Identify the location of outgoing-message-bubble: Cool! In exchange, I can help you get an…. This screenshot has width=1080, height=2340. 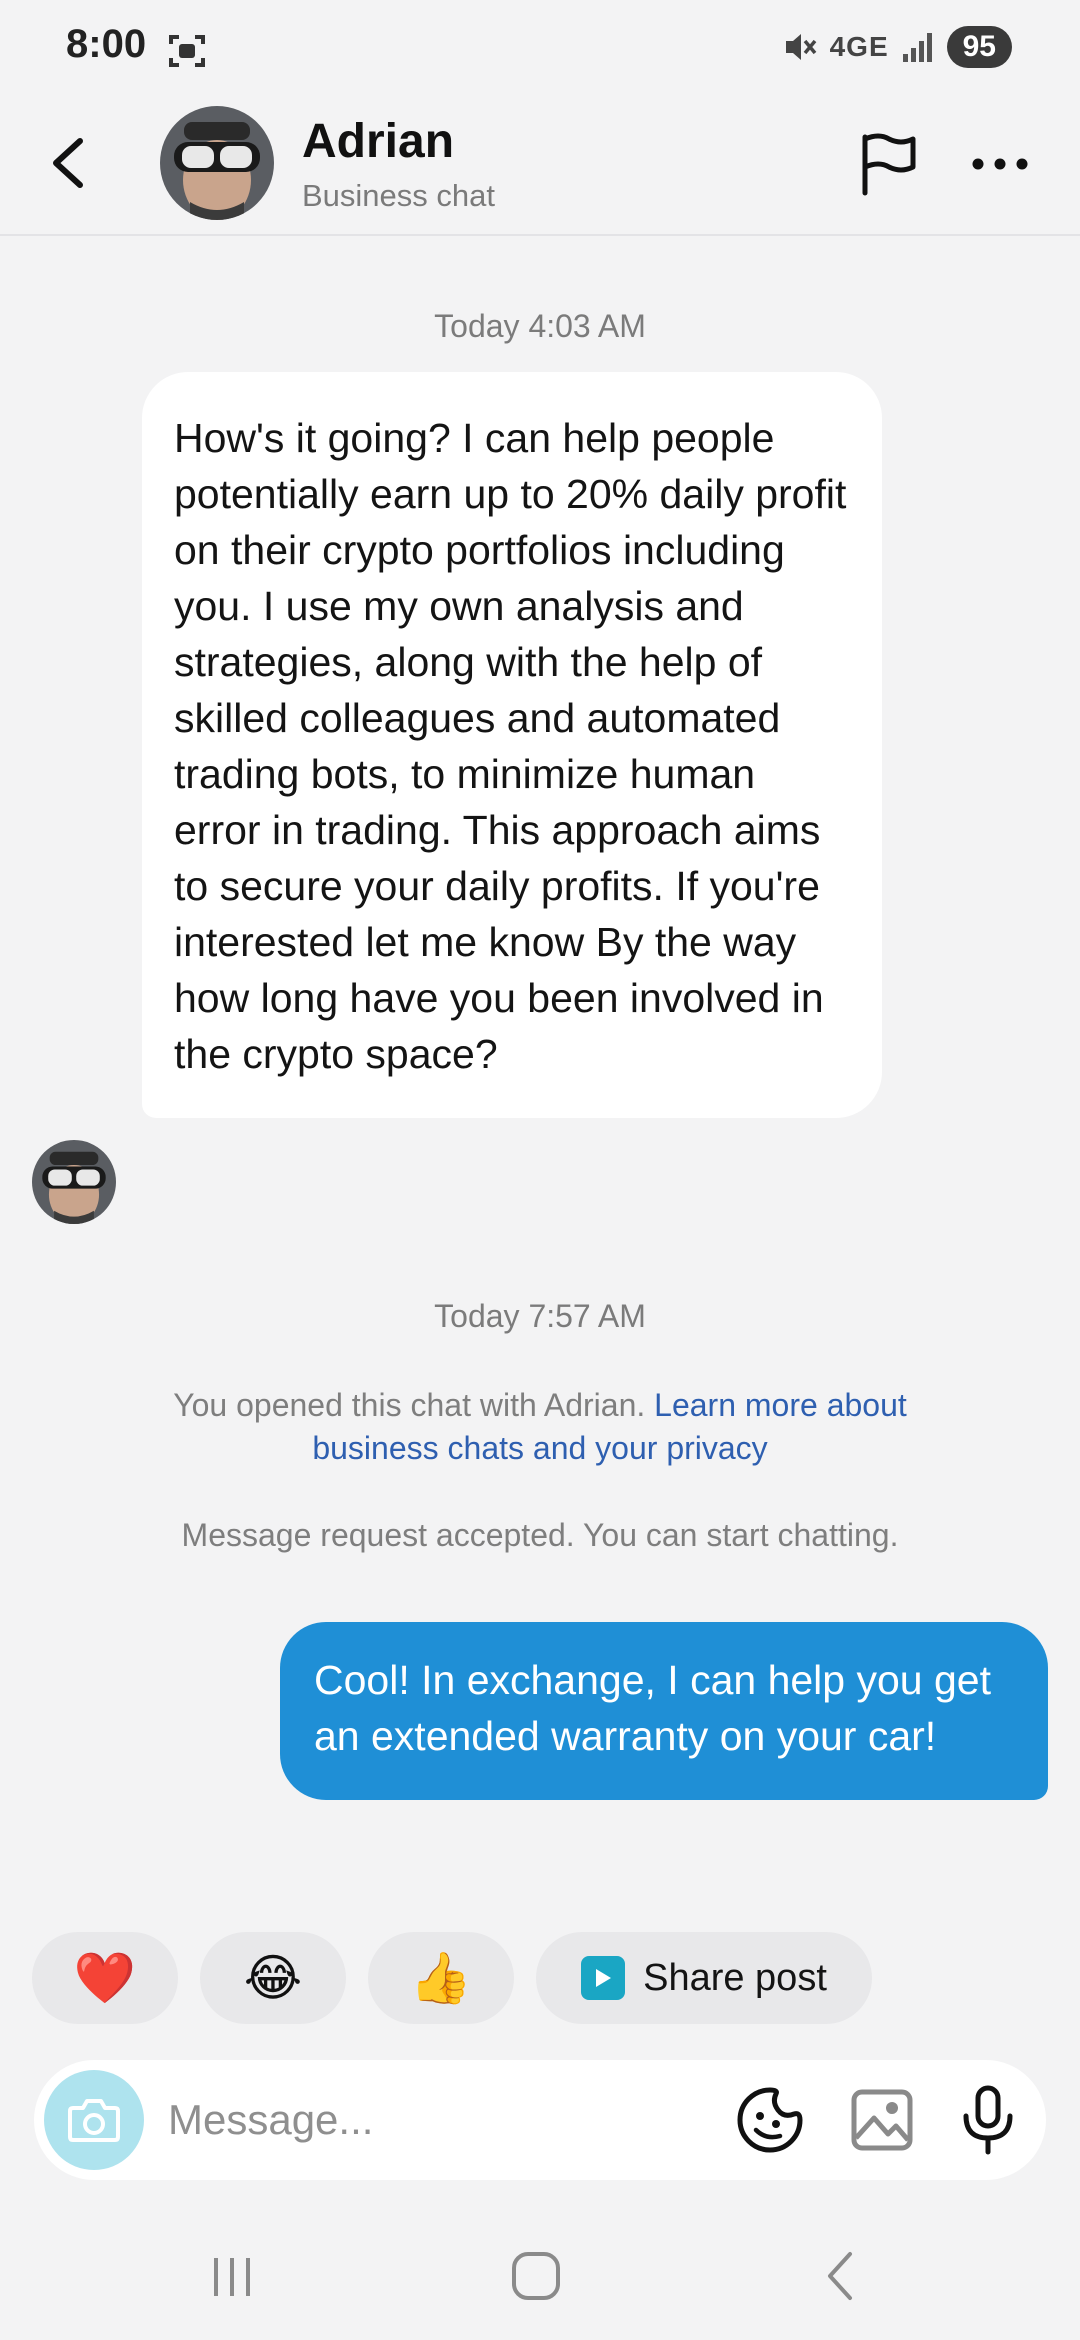
(664, 1711).